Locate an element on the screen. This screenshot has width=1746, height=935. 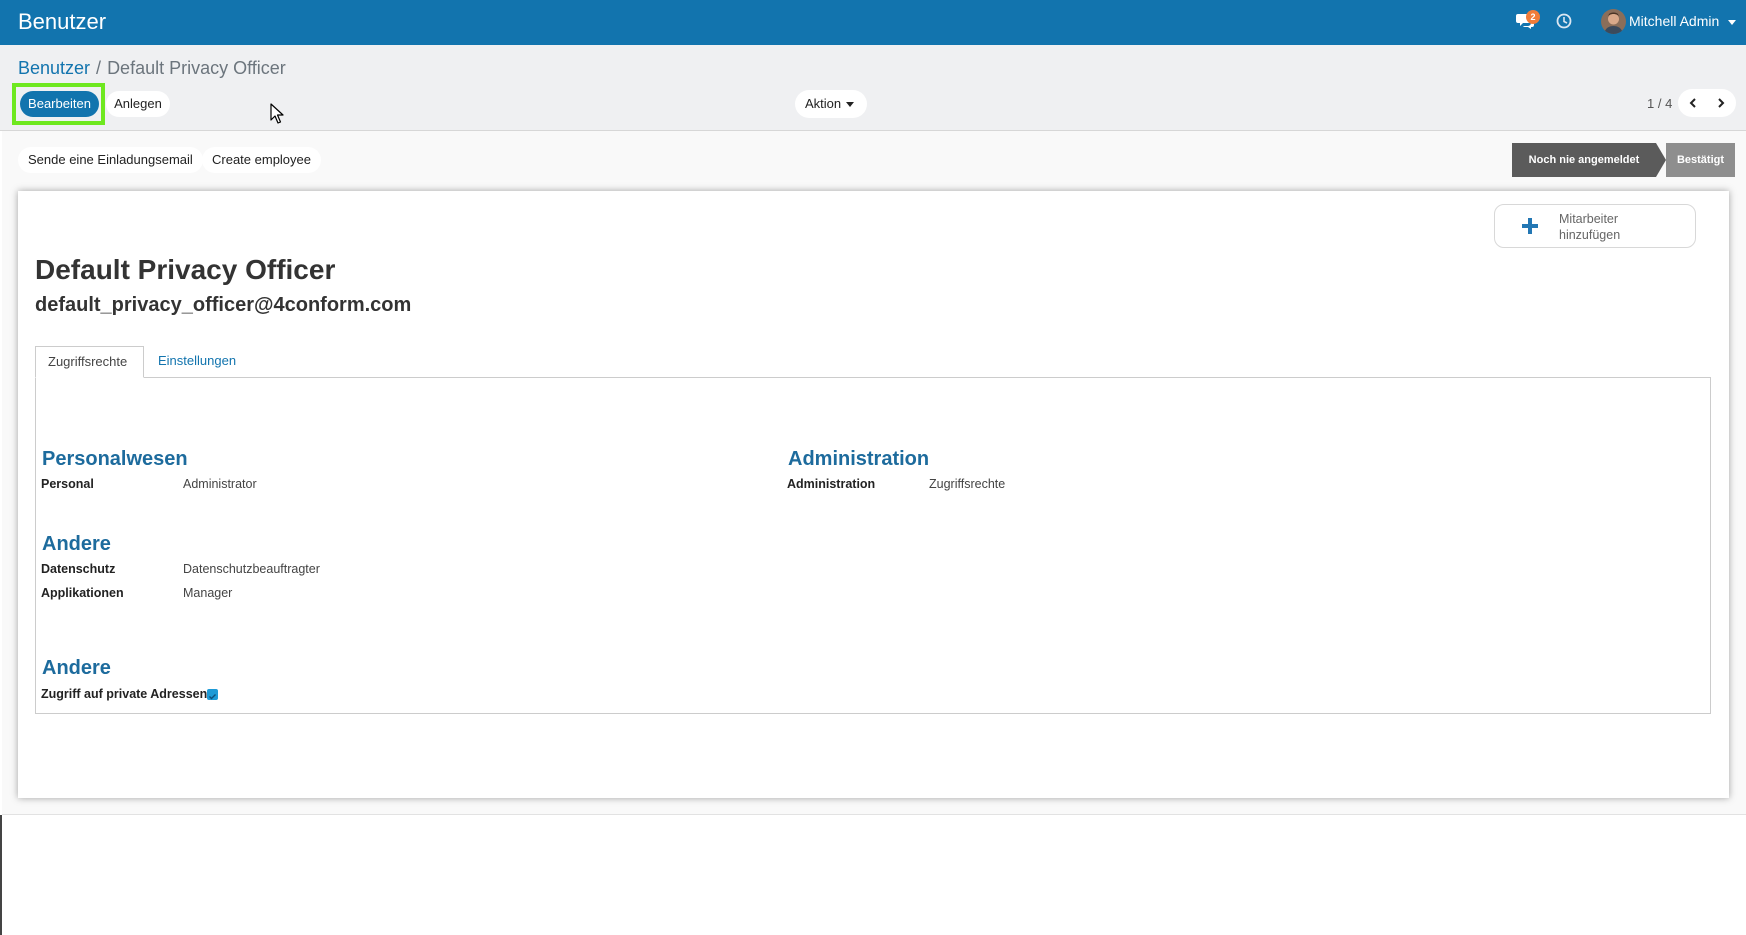
field-value-personal: Administrator is located at coordinates (220, 484).